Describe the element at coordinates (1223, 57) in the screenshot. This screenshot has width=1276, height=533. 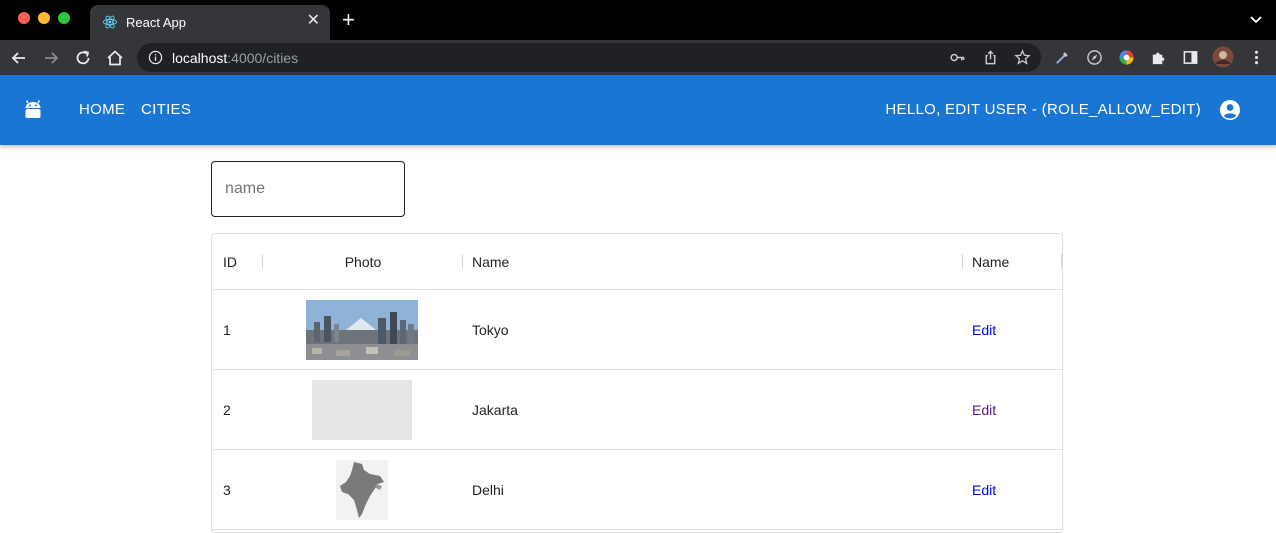
I see `profile-avatar-icon` at that location.